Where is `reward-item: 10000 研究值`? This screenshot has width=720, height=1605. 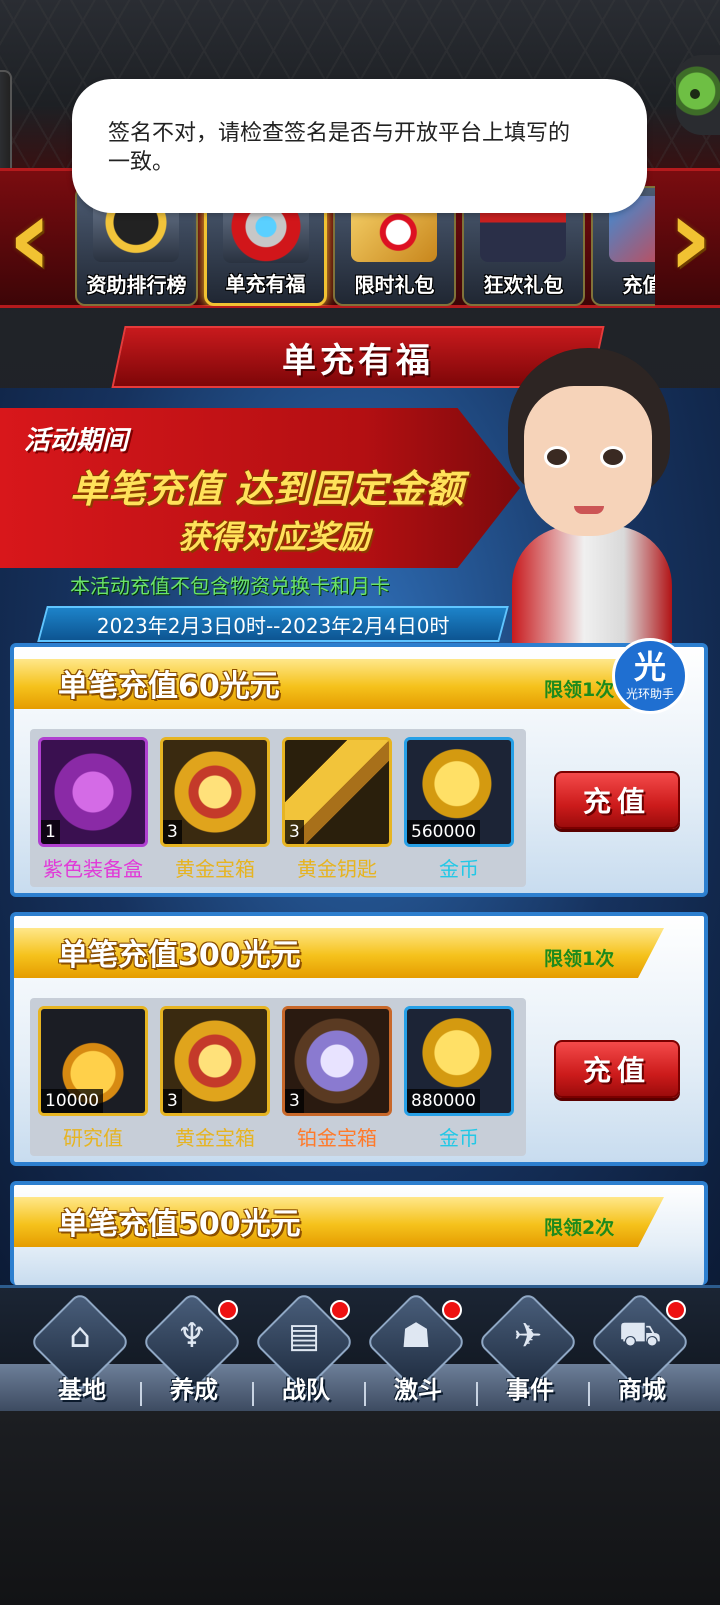
reward-item: 10000 研究值 is located at coordinates (93, 1078).